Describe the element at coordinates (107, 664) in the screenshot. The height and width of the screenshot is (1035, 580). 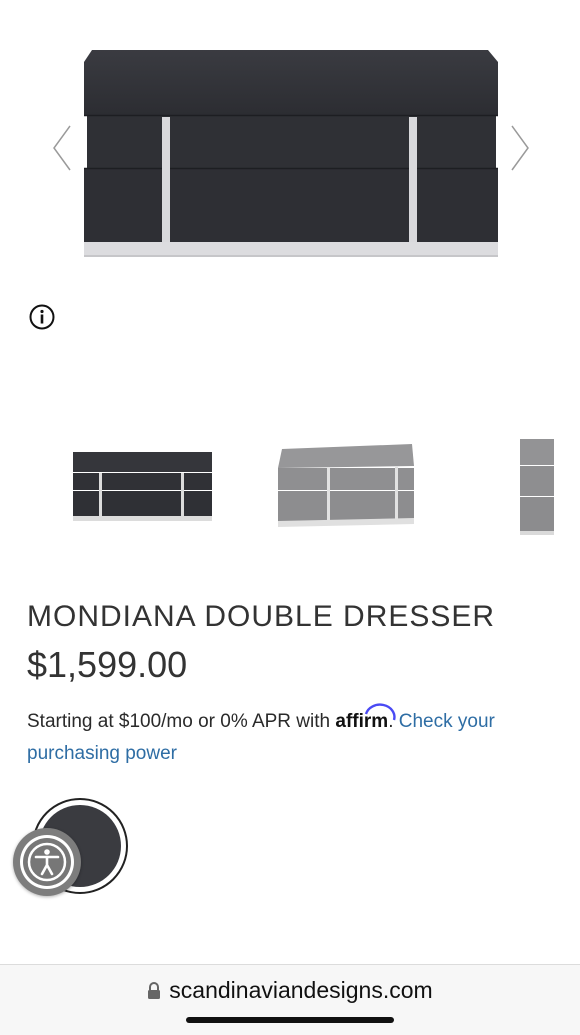
I see `product-price: $1,599.00` at that location.